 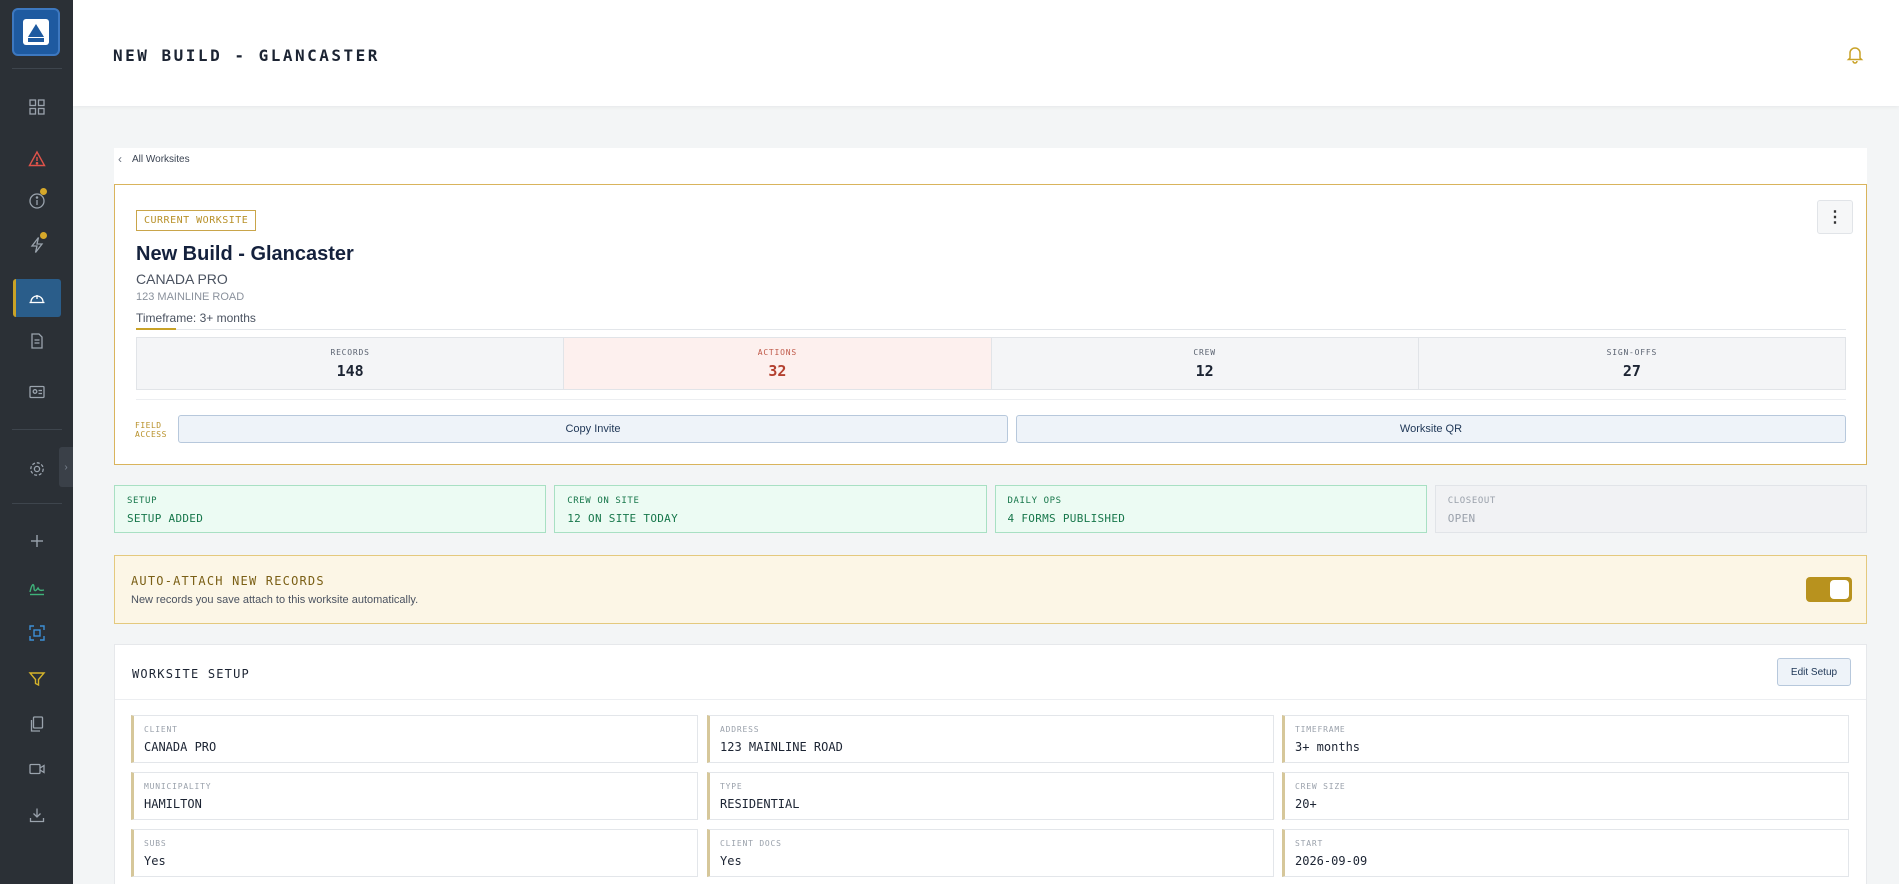 What do you see at coordinates (1306, 804) in the screenshot?
I see `field-value: 20+` at bounding box center [1306, 804].